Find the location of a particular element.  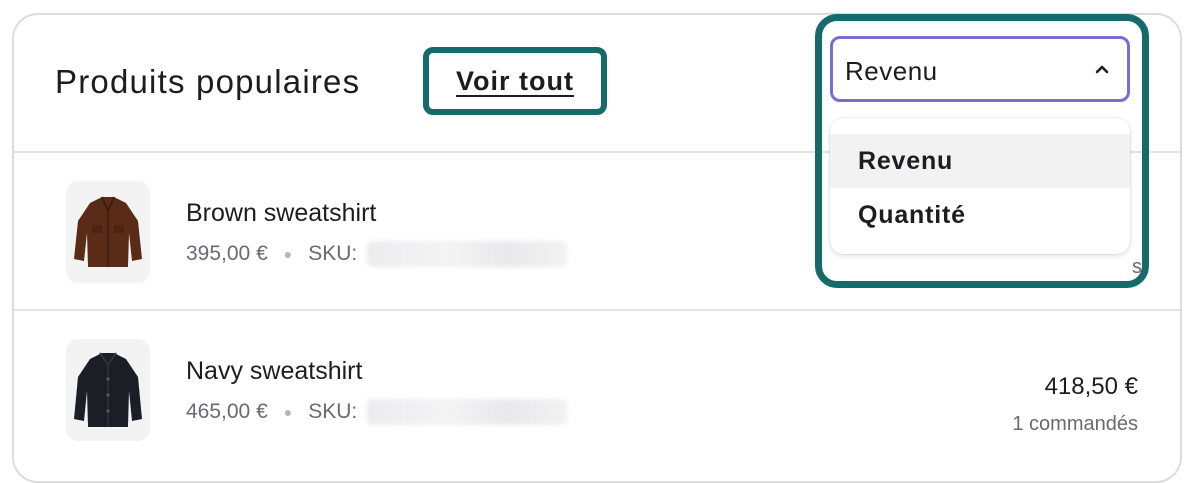

product-revenue: 418,50 € is located at coordinates (1091, 386).